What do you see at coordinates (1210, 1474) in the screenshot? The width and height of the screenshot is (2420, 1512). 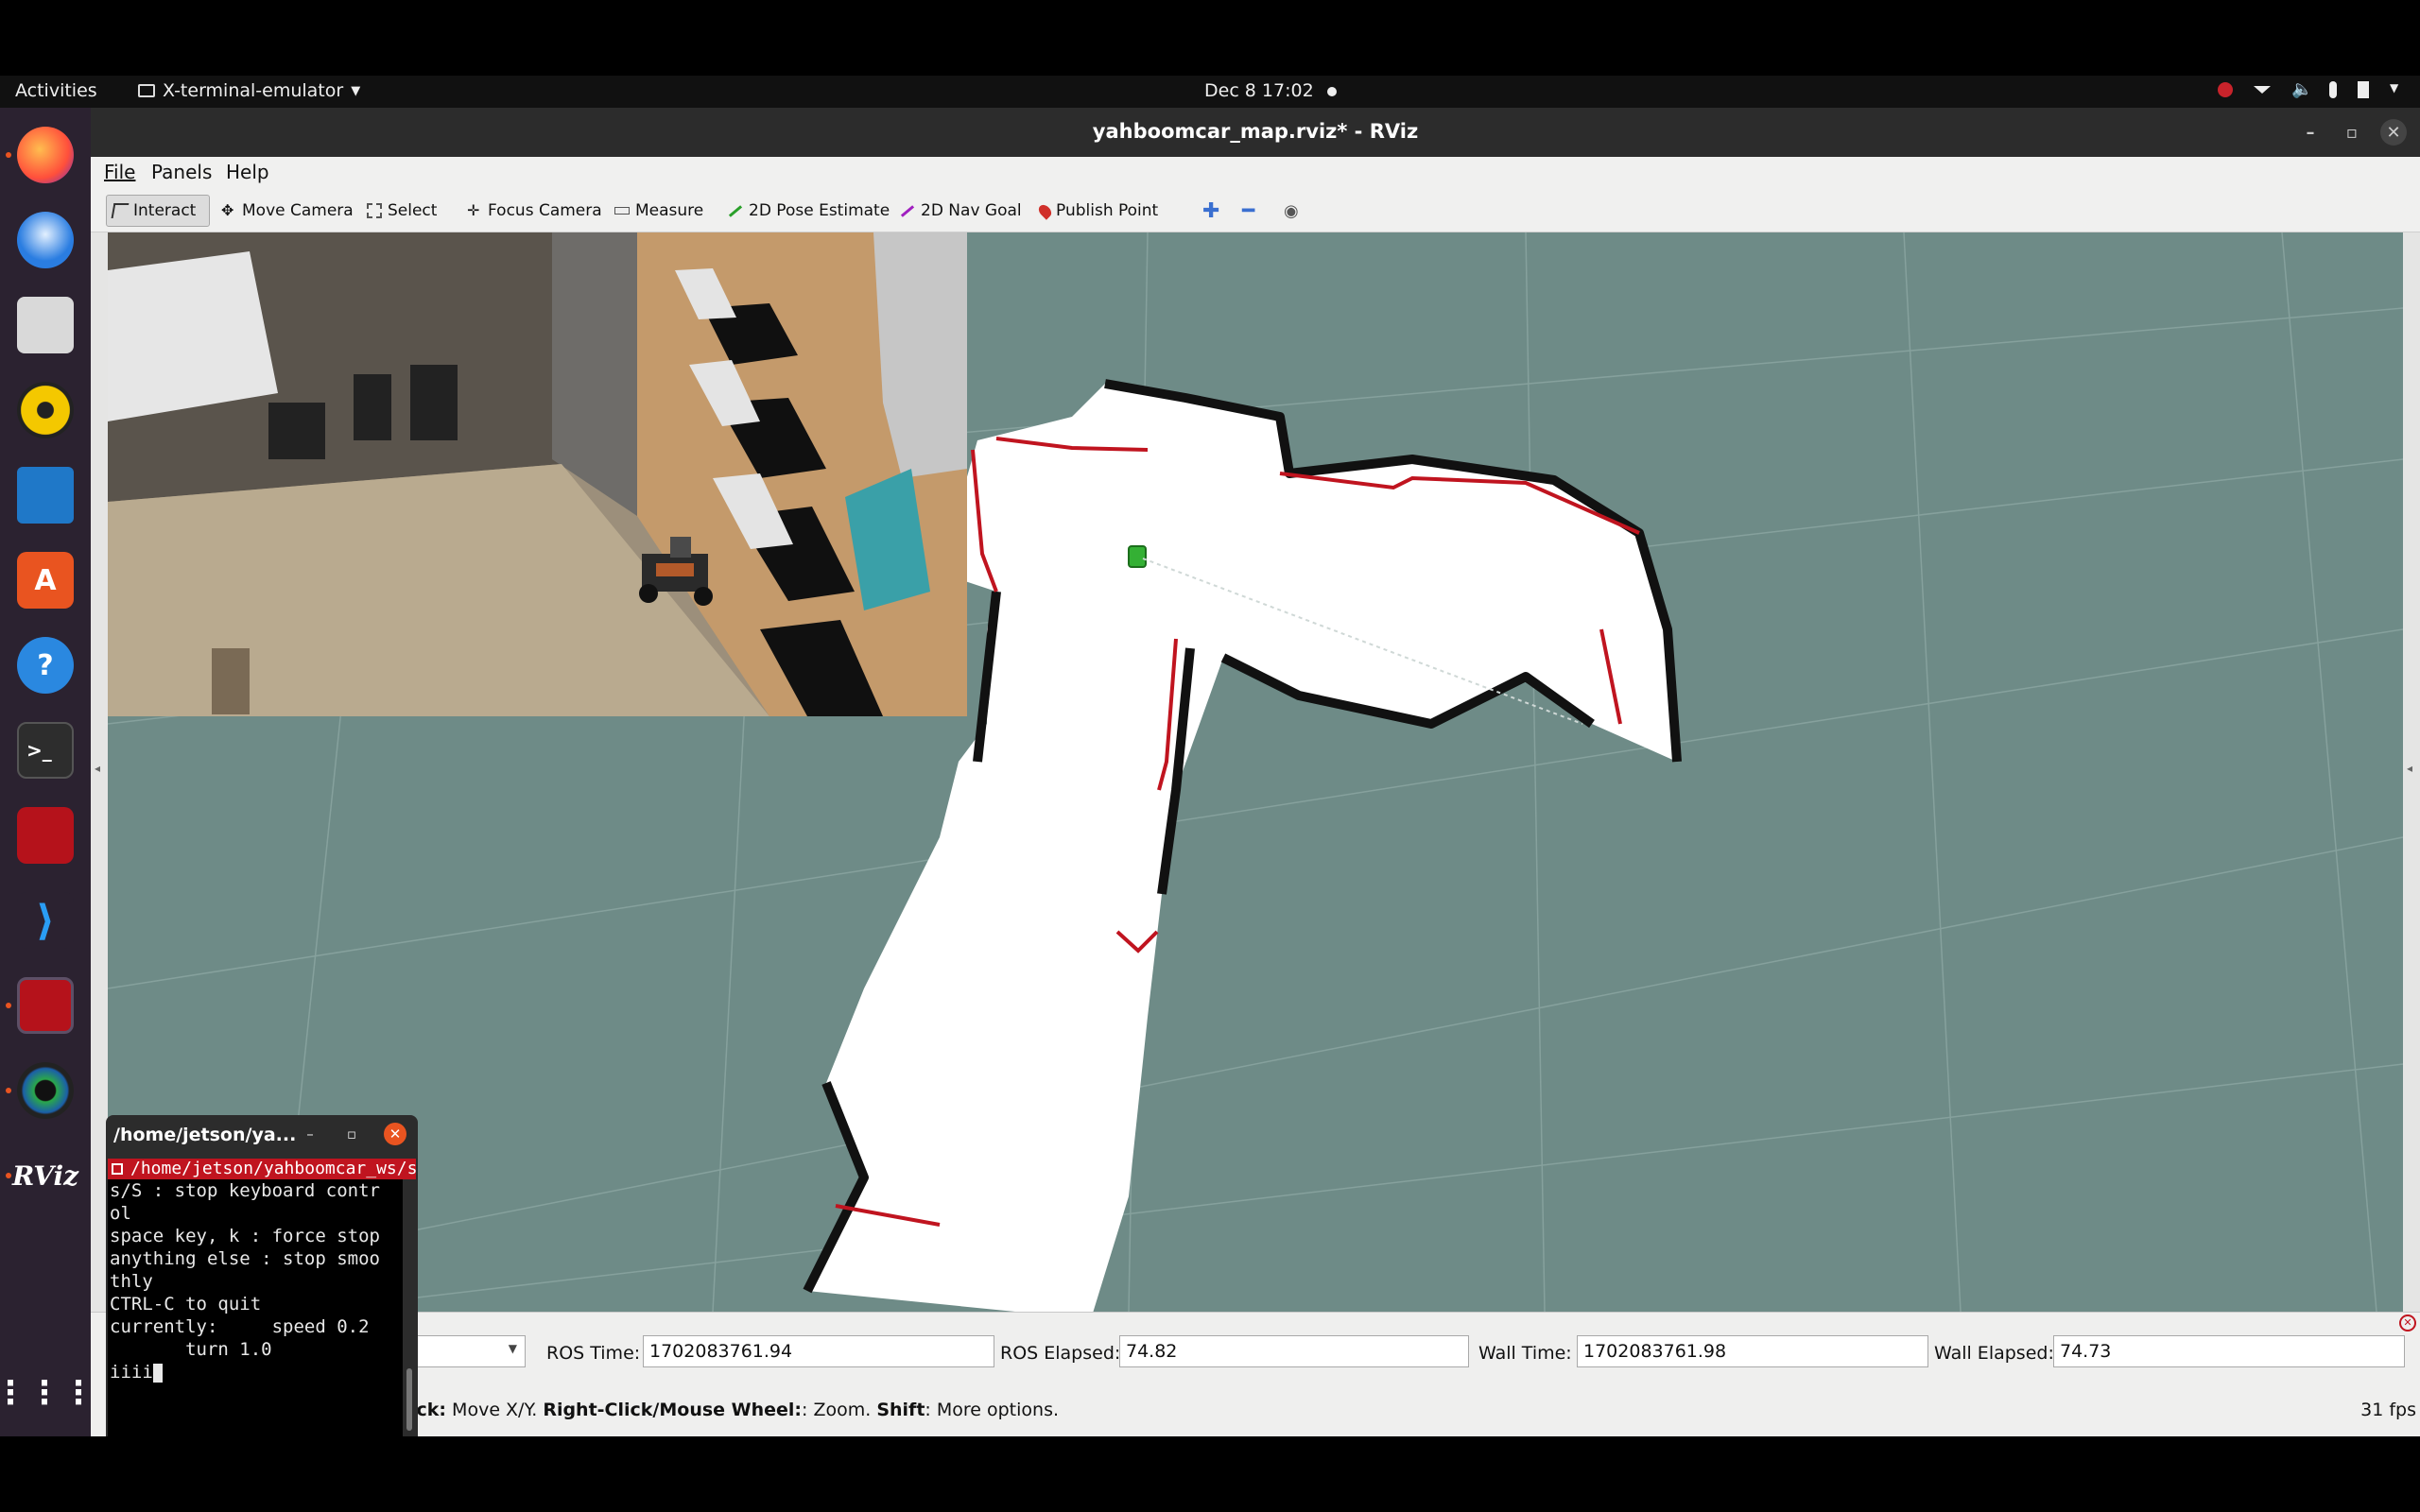 I see `letterbox-bottom` at bounding box center [1210, 1474].